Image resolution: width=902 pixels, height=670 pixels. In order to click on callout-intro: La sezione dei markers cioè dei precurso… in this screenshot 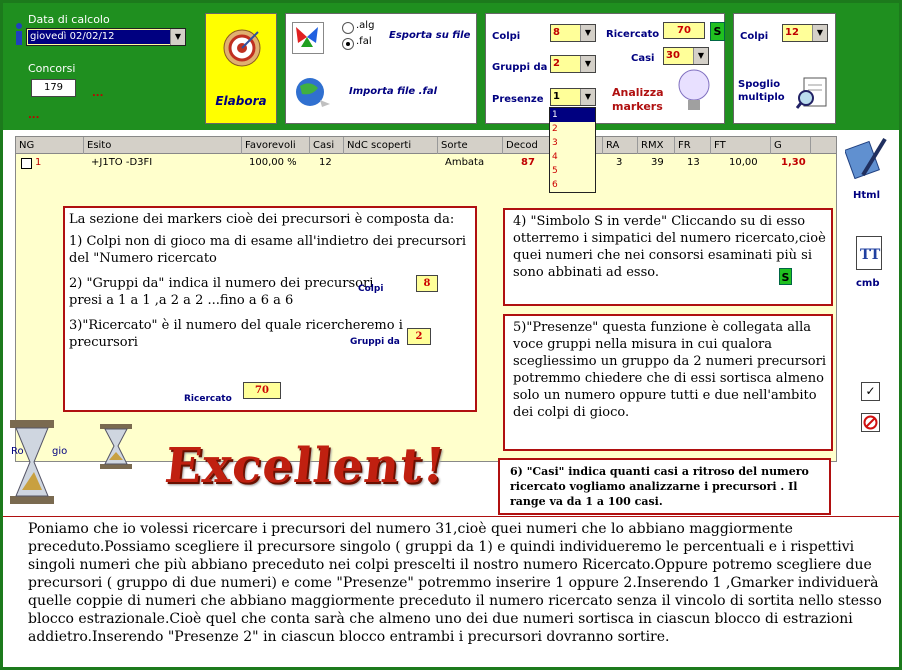, I will do `click(262, 219)`.